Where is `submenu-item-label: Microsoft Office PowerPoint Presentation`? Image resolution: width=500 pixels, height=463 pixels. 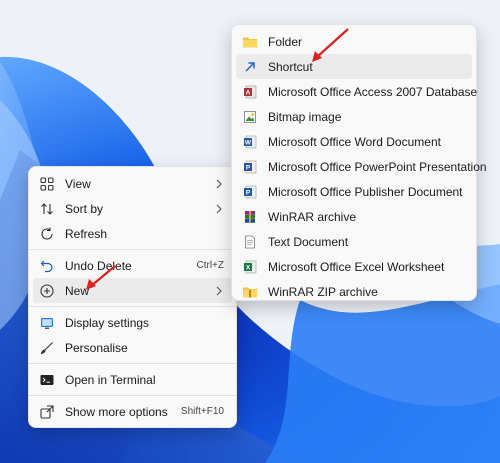 submenu-item-label: Microsoft Office PowerPoint Presentation is located at coordinates (377, 167).